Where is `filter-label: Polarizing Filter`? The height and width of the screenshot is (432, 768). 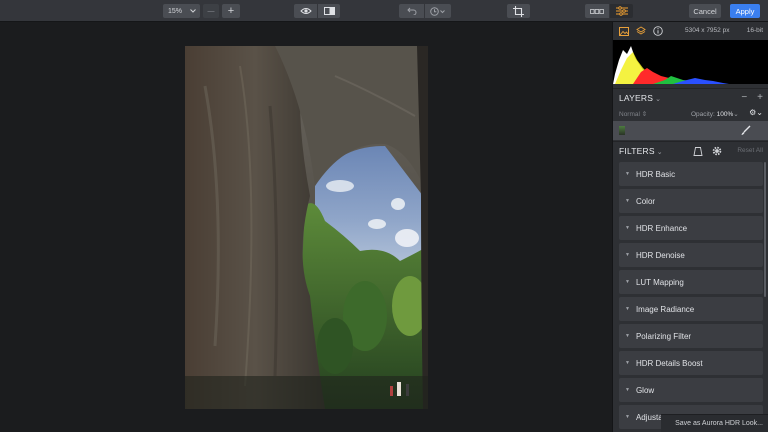 filter-label: Polarizing Filter is located at coordinates (663, 336).